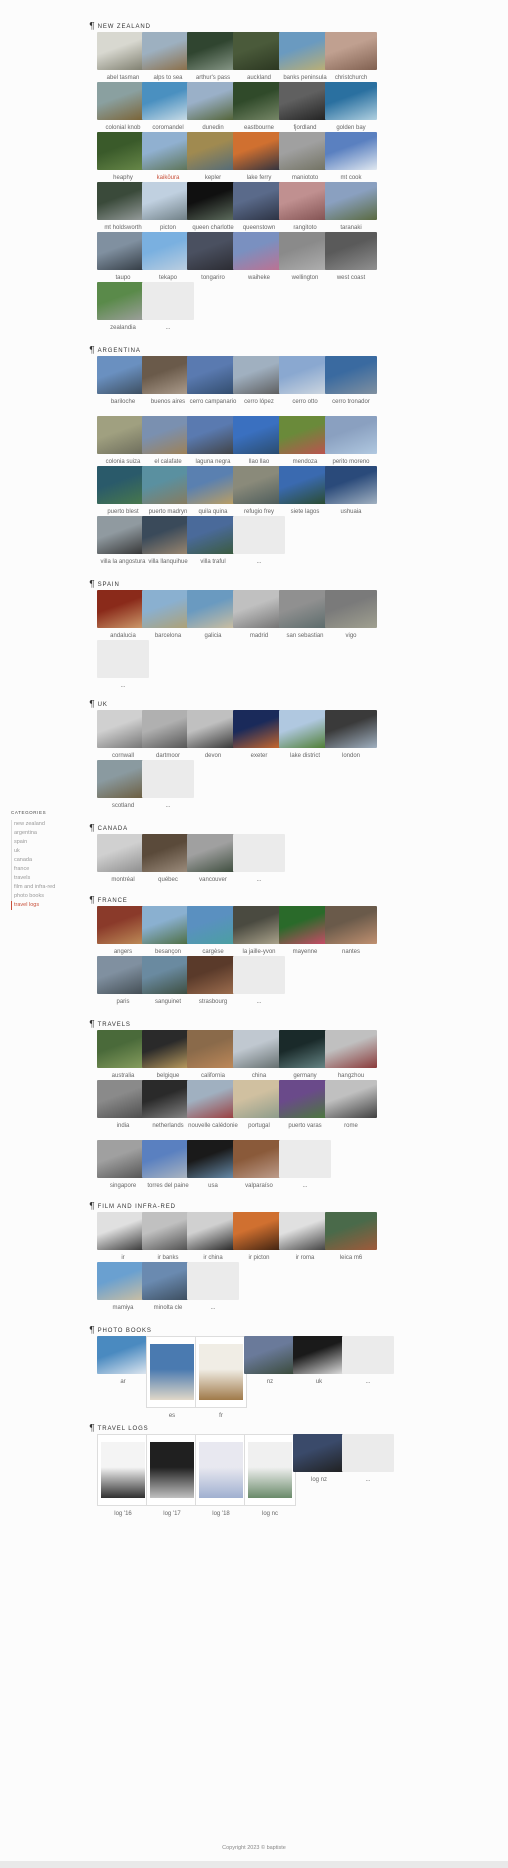  Describe the element at coordinates (270, 1382) in the screenshot. I see `tile-caption: nz` at that location.